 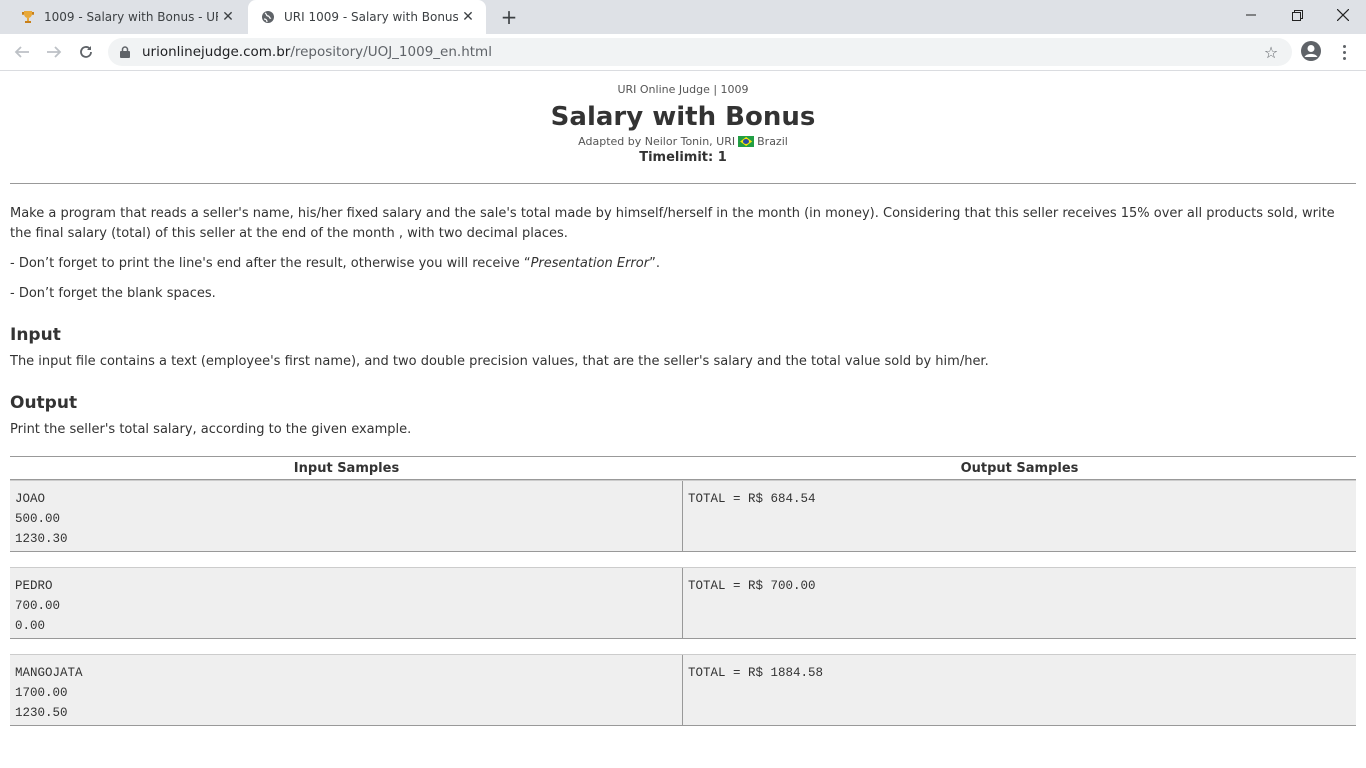 What do you see at coordinates (131, 17) in the screenshot?
I see `tab-title: 1009 - Salary with Bonus - URI O` at bounding box center [131, 17].